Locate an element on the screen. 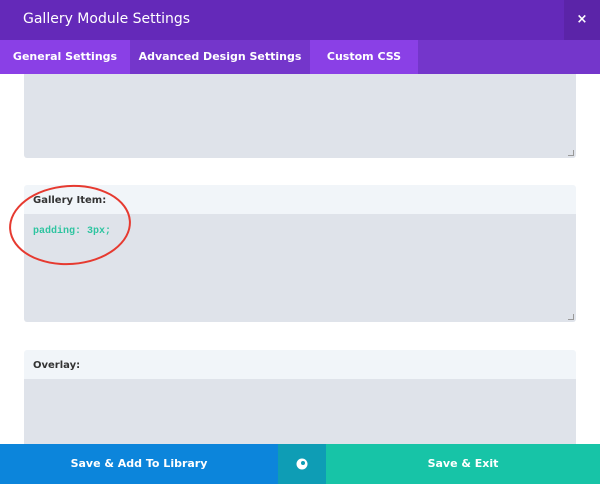 The height and width of the screenshot is (484, 600). save-exit-button: Save & Exit is located at coordinates (463, 464).